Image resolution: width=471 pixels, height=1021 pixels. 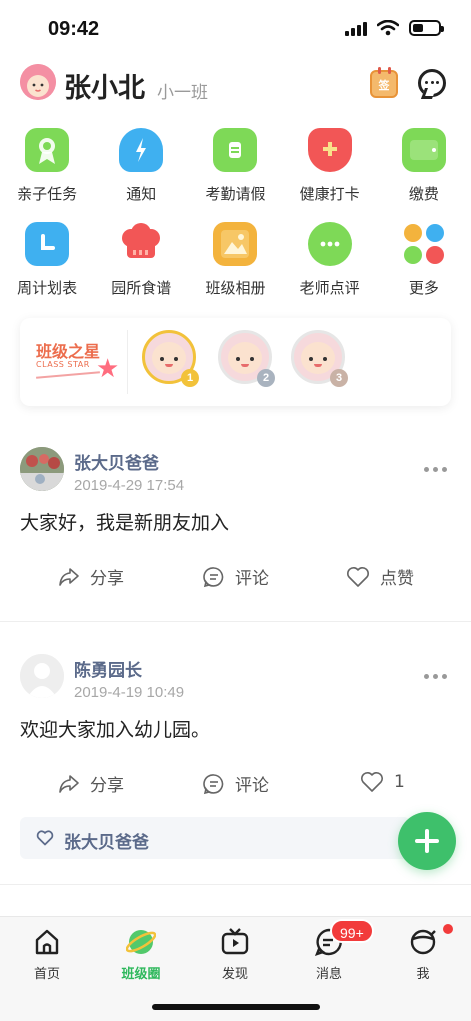 I want to click on post-actions: 分享 评论 1, so click(x=235, y=786).